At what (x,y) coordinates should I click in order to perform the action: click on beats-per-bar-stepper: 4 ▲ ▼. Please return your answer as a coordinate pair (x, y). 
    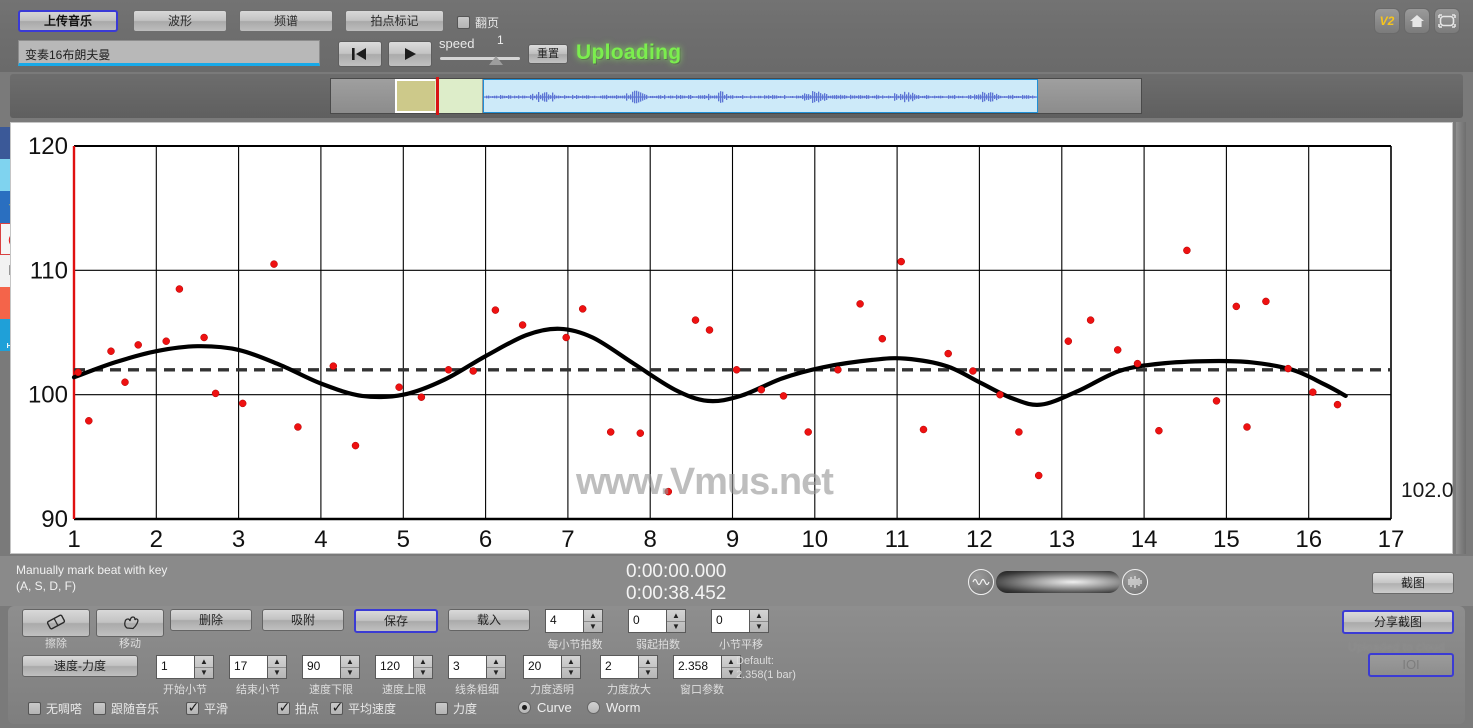
    Looking at the image, I should click on (574, 621).